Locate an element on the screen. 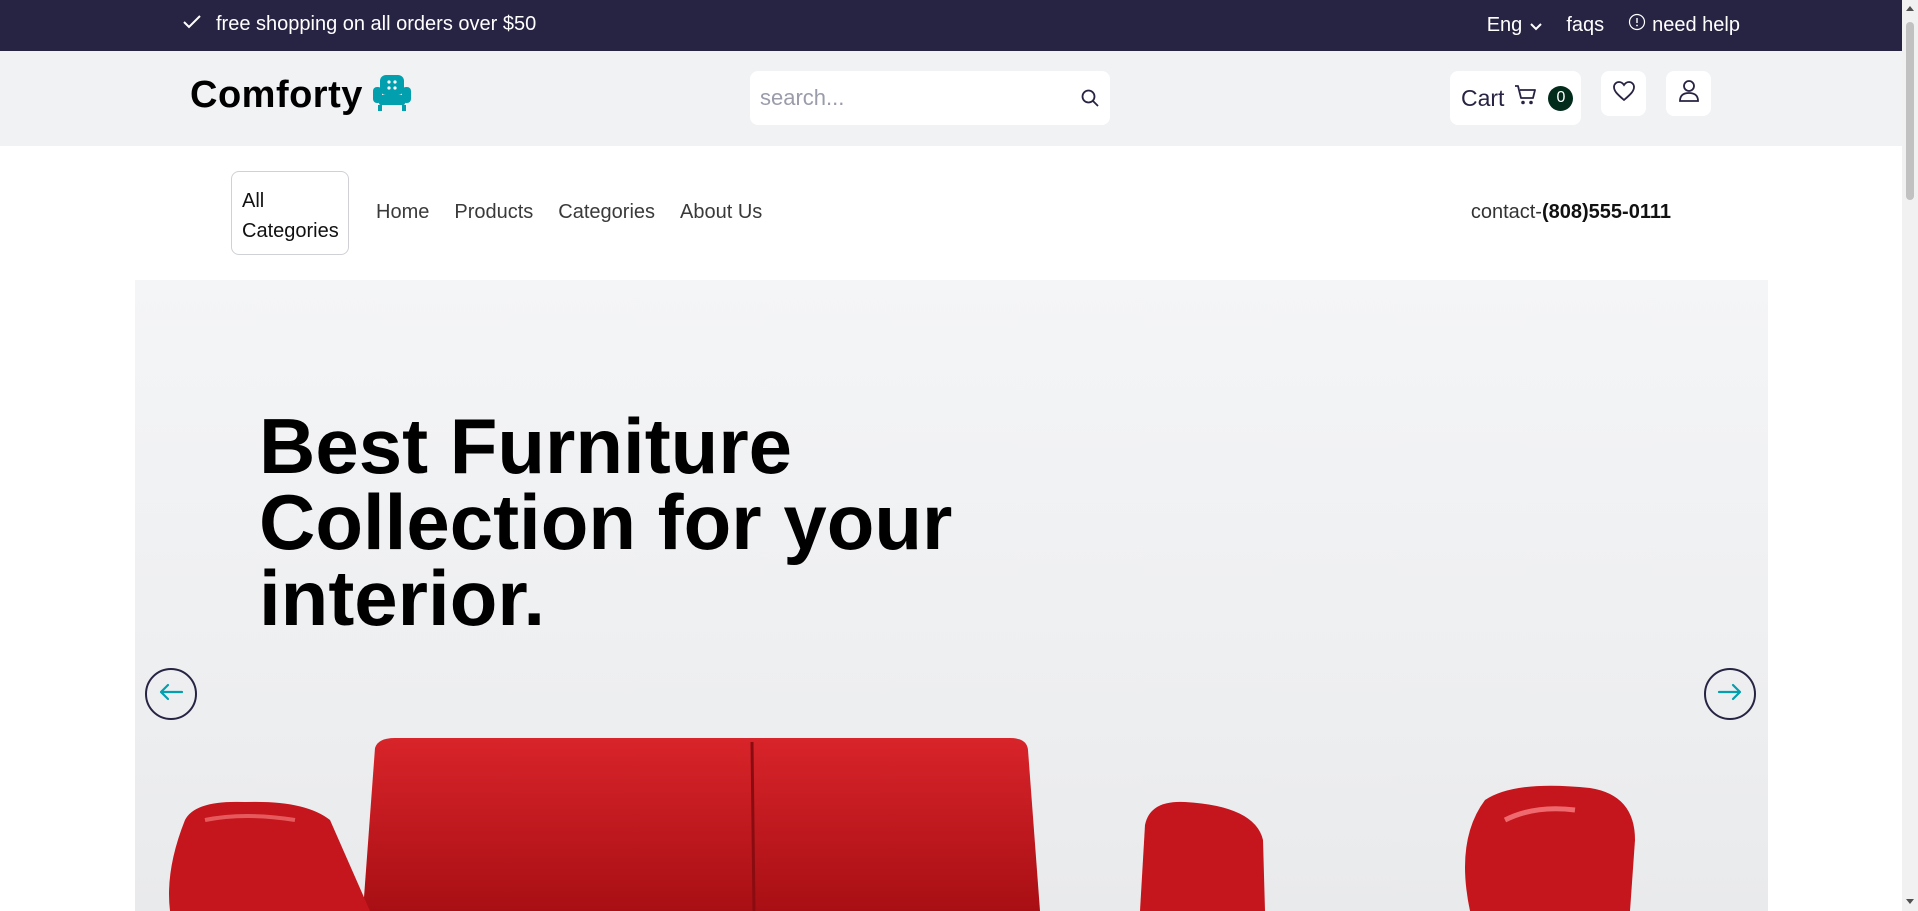 This screenshot has height=911, width=1918. cart-label: Cart is located at coordinates (1483, 97).